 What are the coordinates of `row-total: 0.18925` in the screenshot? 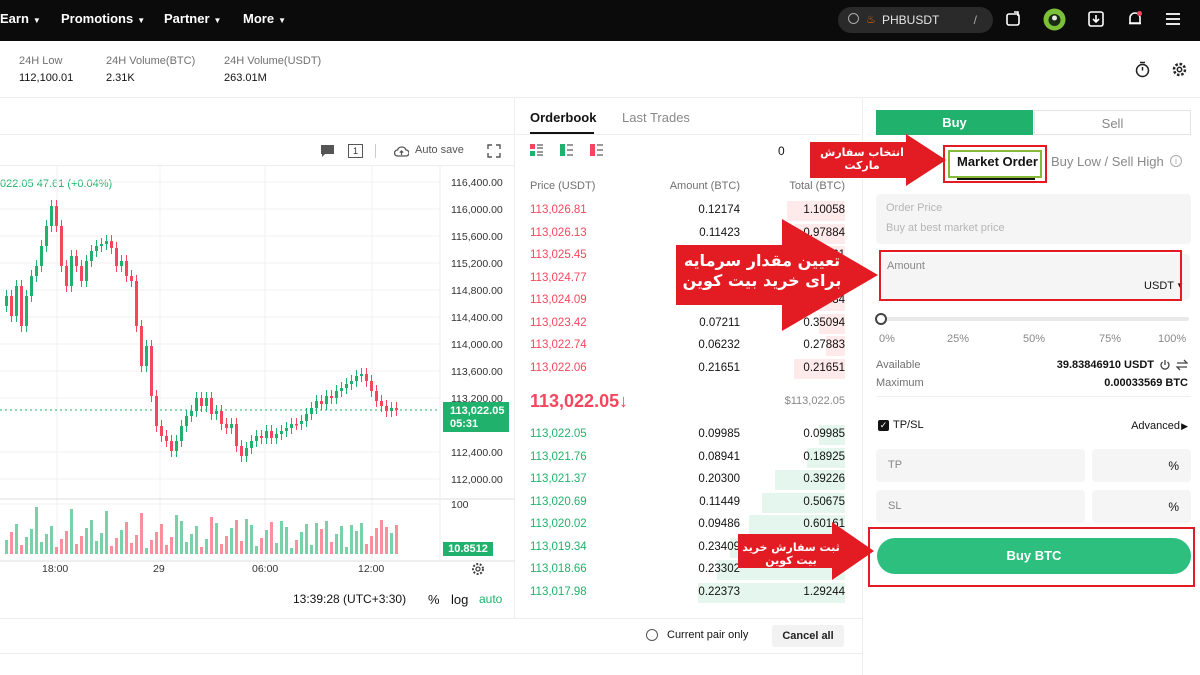 It's located at (824, 456).